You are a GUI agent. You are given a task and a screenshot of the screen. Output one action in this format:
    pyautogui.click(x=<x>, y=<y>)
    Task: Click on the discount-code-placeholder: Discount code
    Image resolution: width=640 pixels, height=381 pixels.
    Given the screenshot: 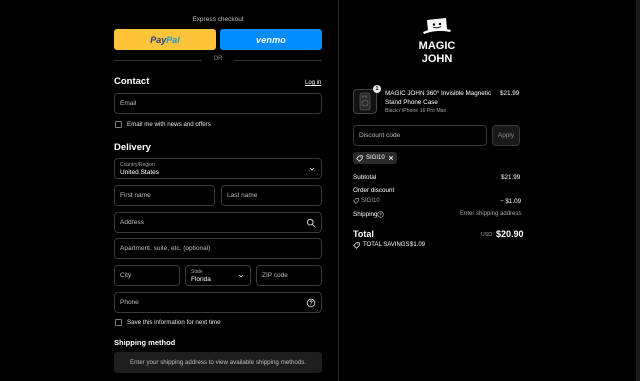 What is the action you would take?
    pyautogui.click(x=380, y=135)
    